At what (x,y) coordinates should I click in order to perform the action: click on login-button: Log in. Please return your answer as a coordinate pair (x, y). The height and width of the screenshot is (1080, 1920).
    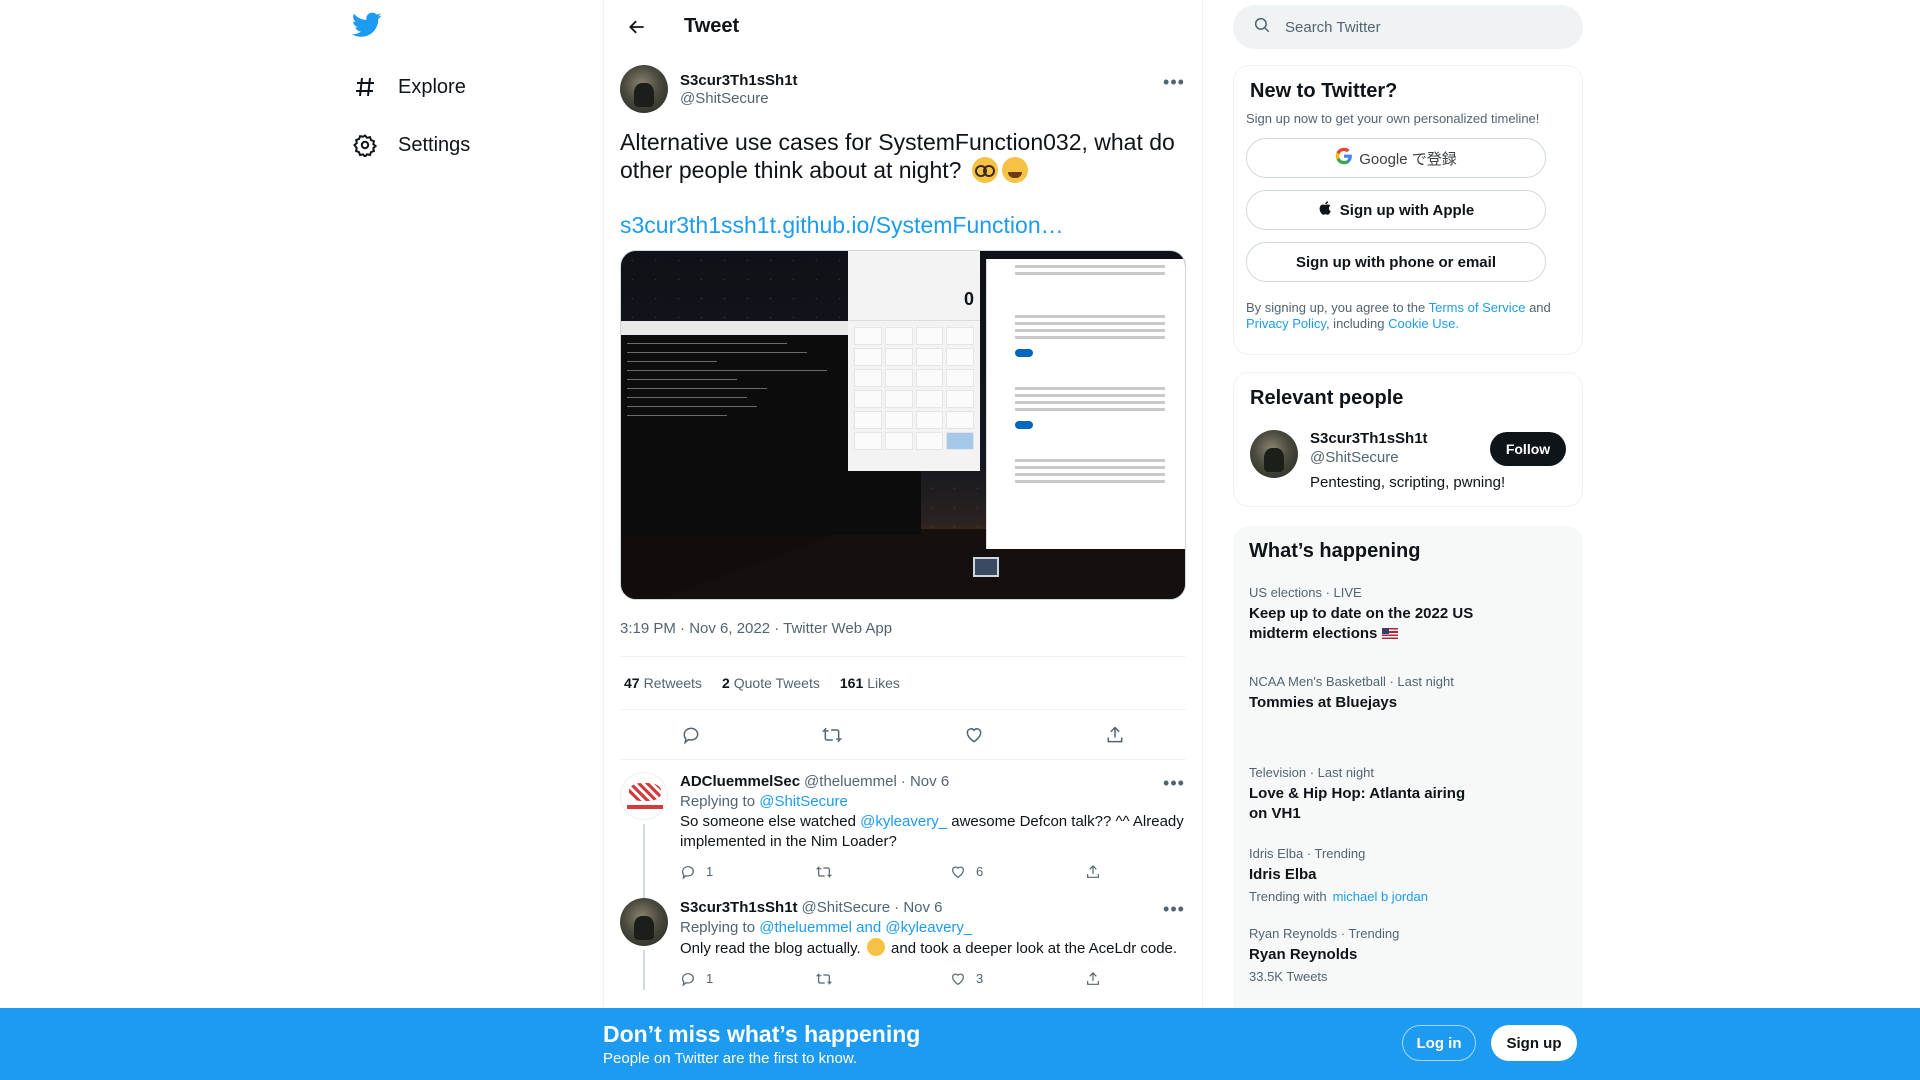
    Looking at the image, I should click on (1439, 1043).